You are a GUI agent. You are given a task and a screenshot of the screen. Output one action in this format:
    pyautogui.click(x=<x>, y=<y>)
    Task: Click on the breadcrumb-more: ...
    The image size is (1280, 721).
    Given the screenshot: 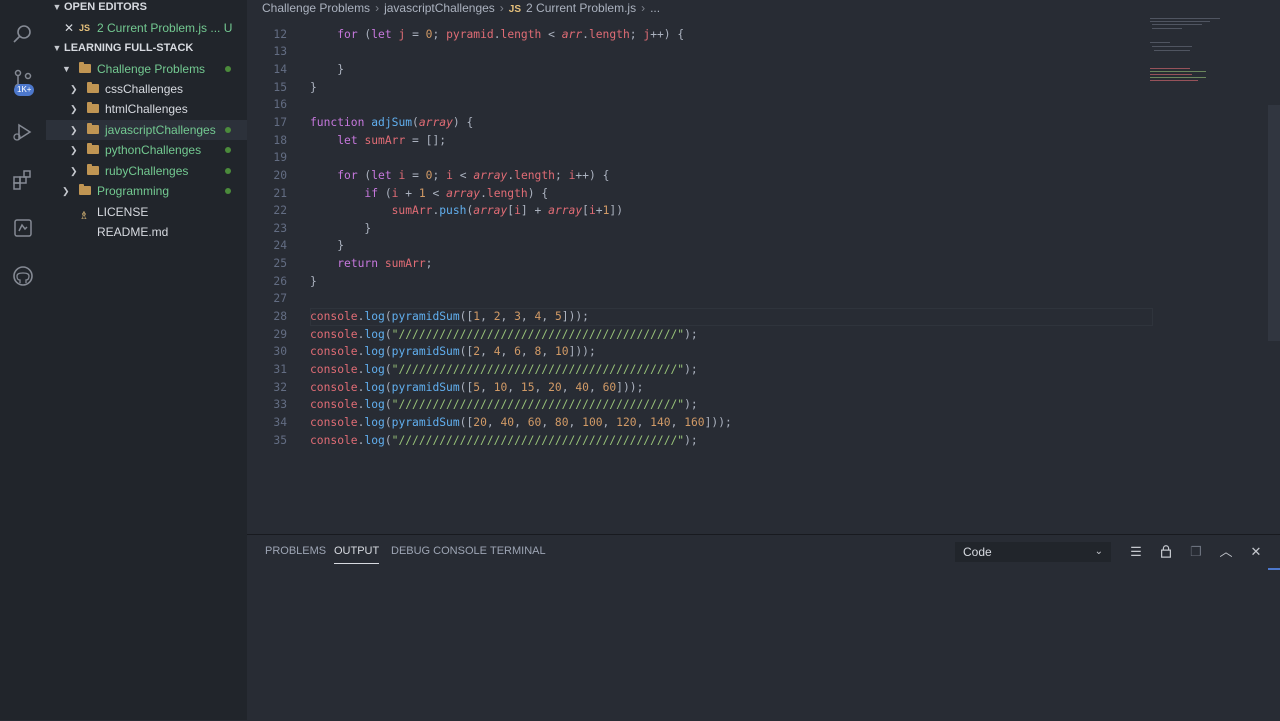 What is the action you would take?
    pyautogui.click(x=655, y=8)
    